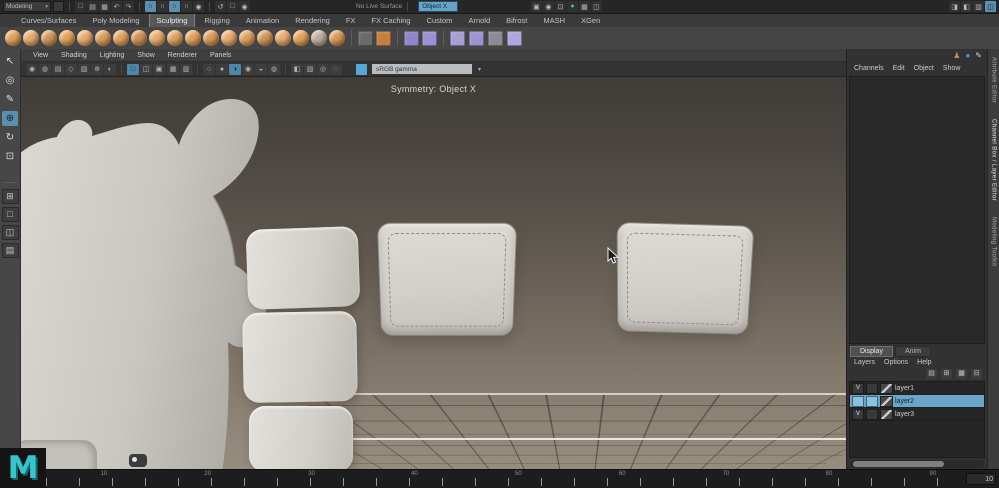 Image resolution: width=999 pixels, height=488 pixels. Describe the element at coordinates (312, 20) in the screenshot. I see `shelf-tab: Rendering` at that location.